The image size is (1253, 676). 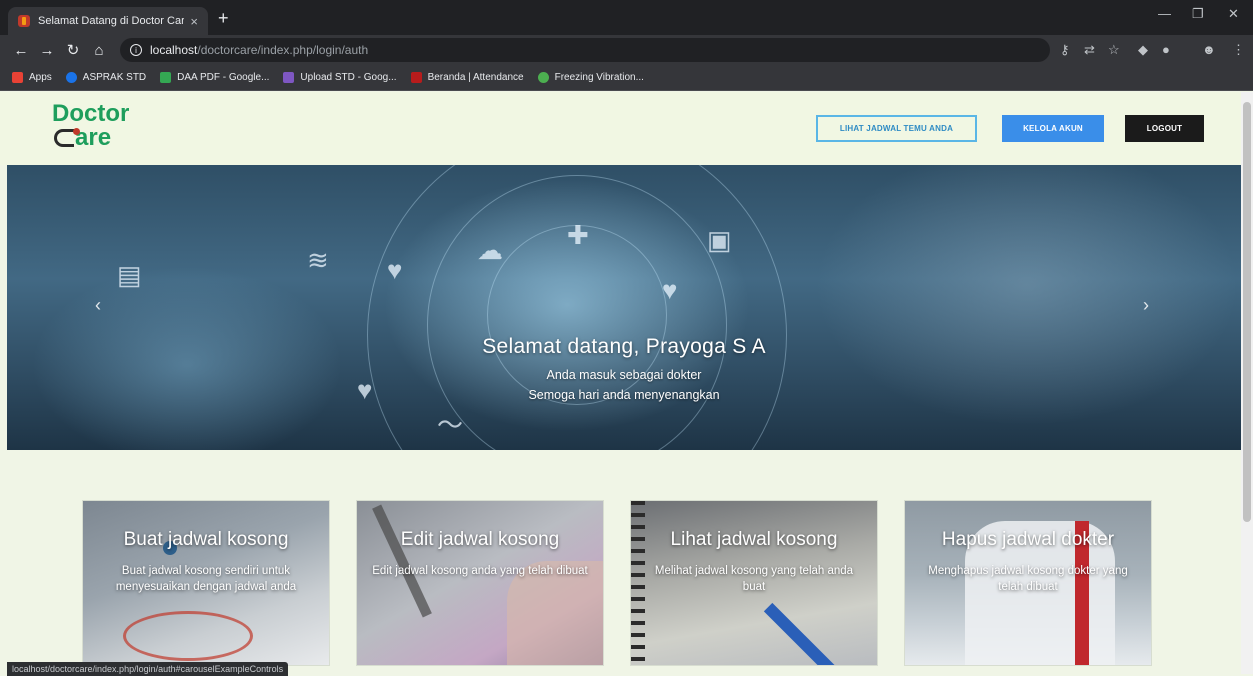 I want to click on forms-icon, so click(x=289, y=77).